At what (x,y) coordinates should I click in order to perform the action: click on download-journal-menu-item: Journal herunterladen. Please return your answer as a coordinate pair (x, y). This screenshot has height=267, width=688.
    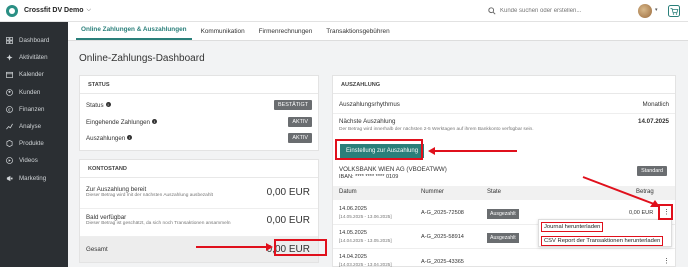
    Looking at the image, I should click on (572, 227).